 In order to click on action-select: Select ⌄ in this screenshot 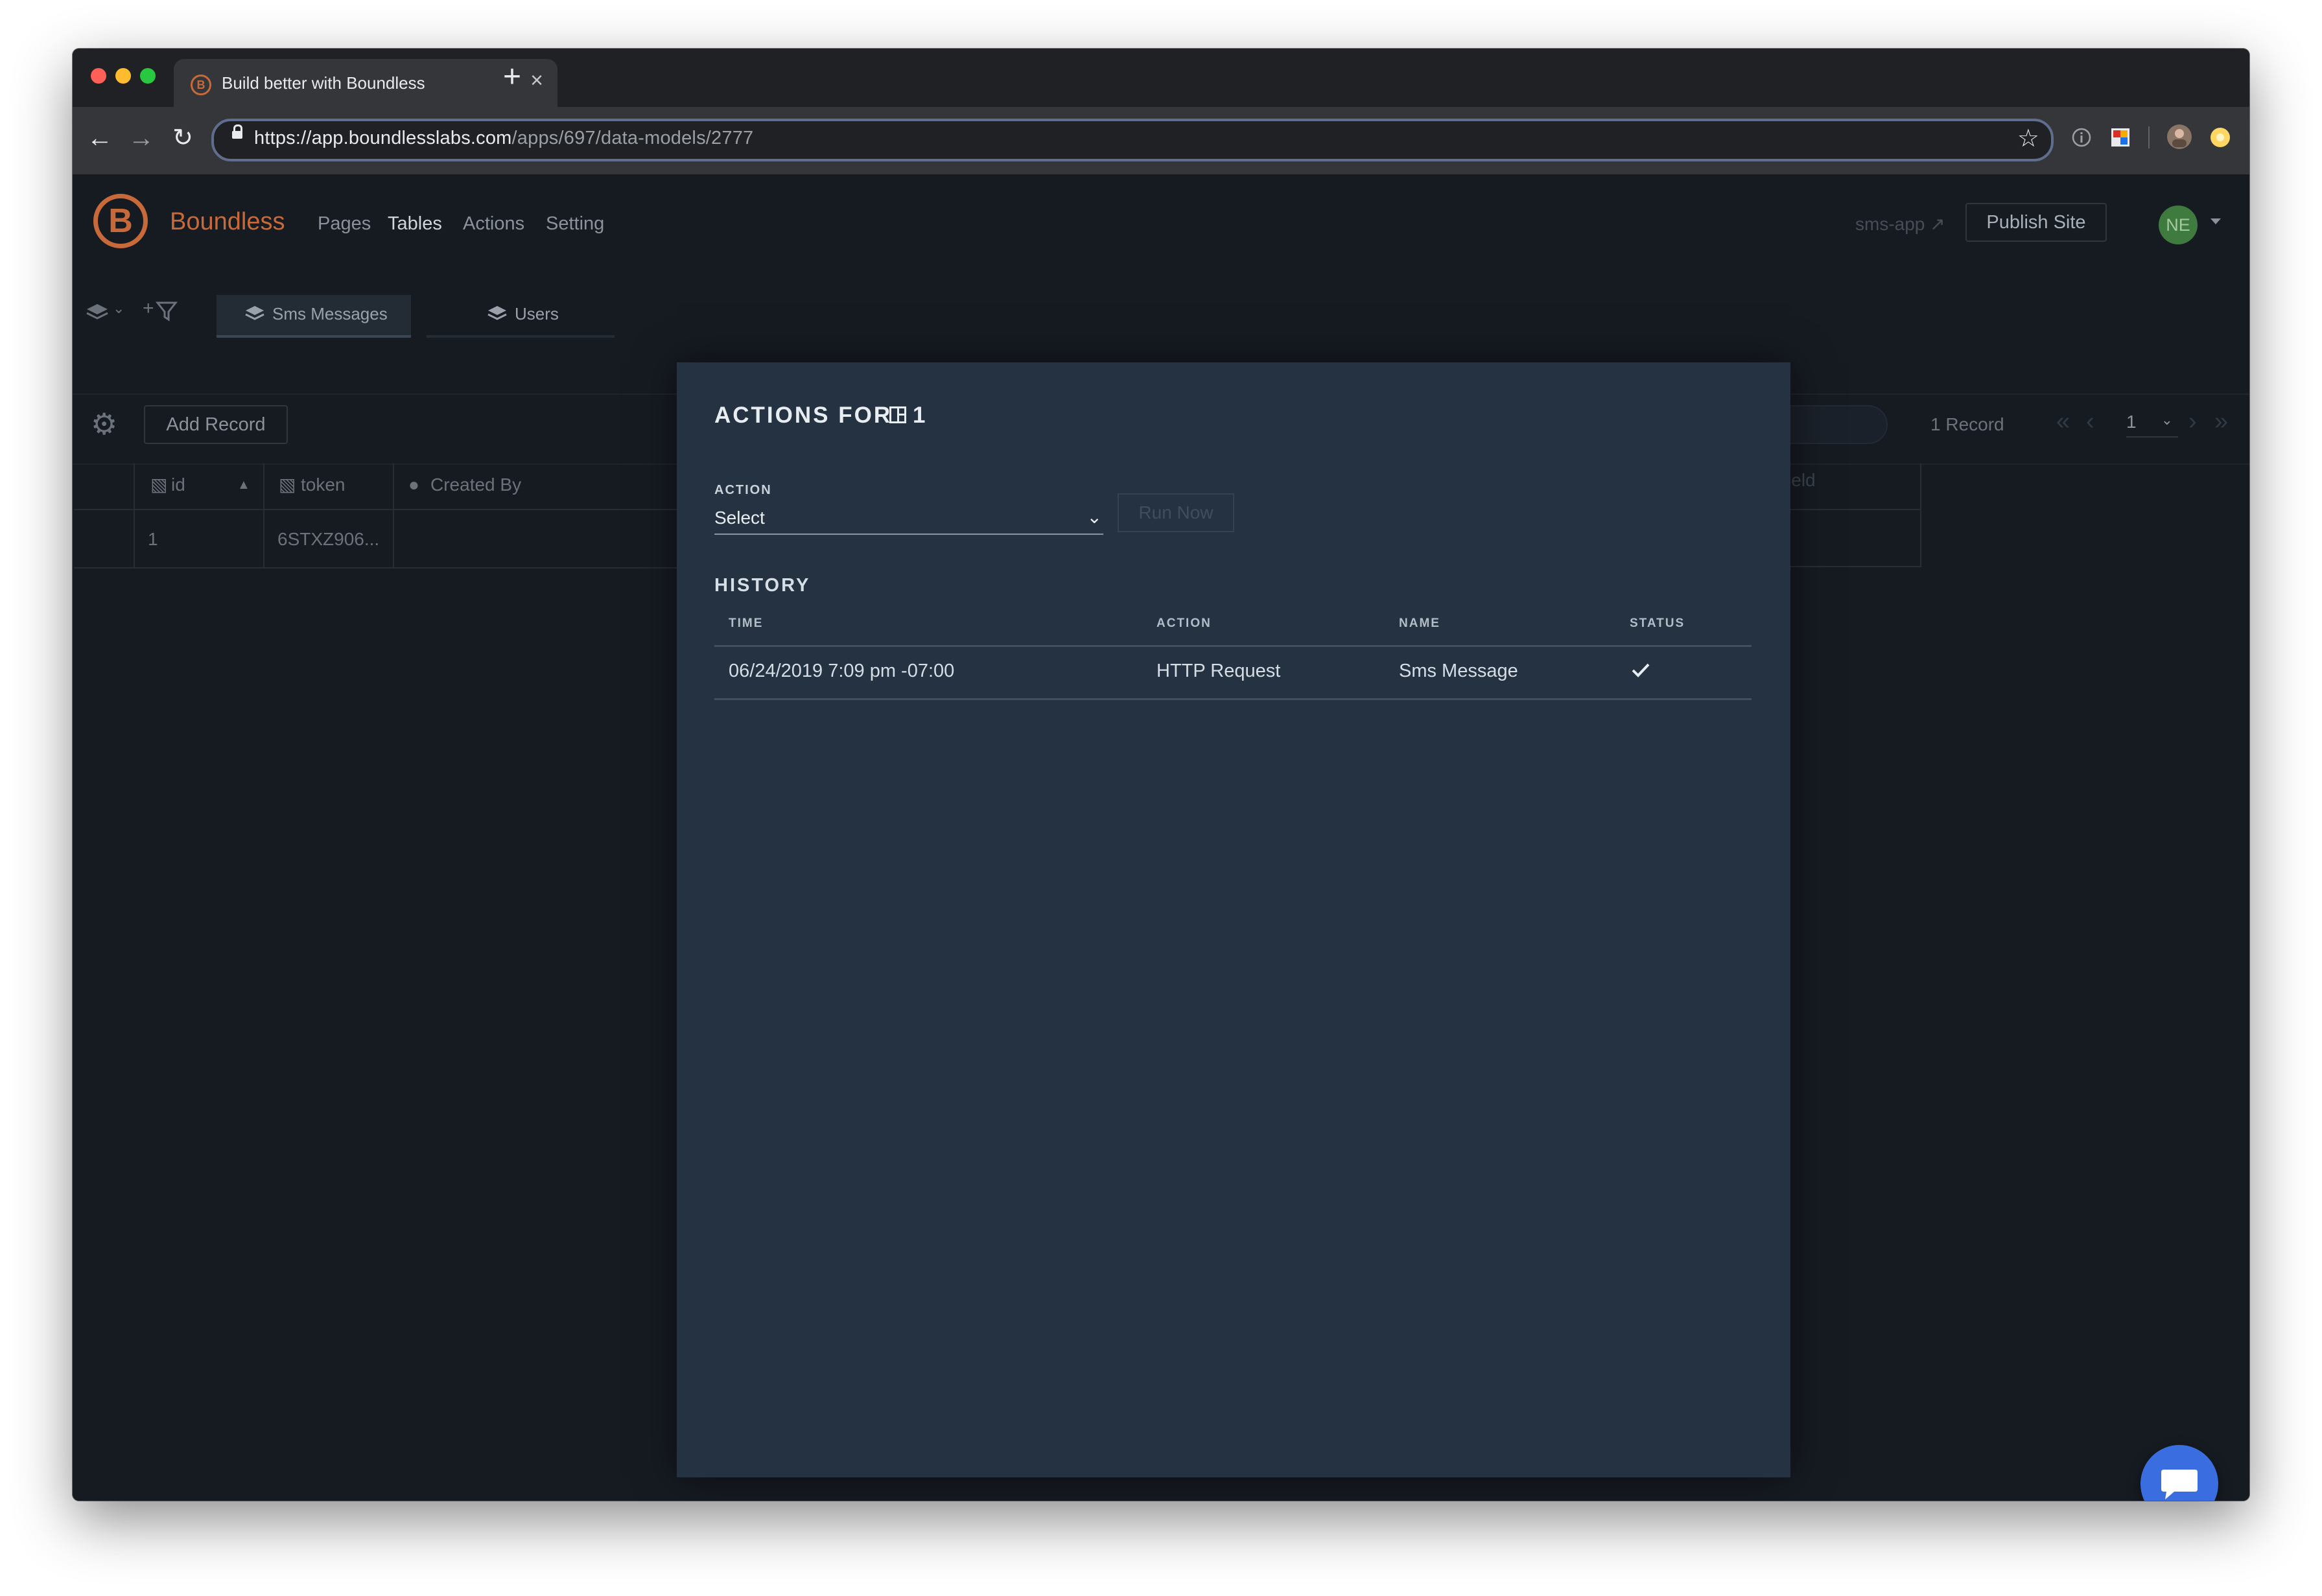, I will do `click(908, 520)`.